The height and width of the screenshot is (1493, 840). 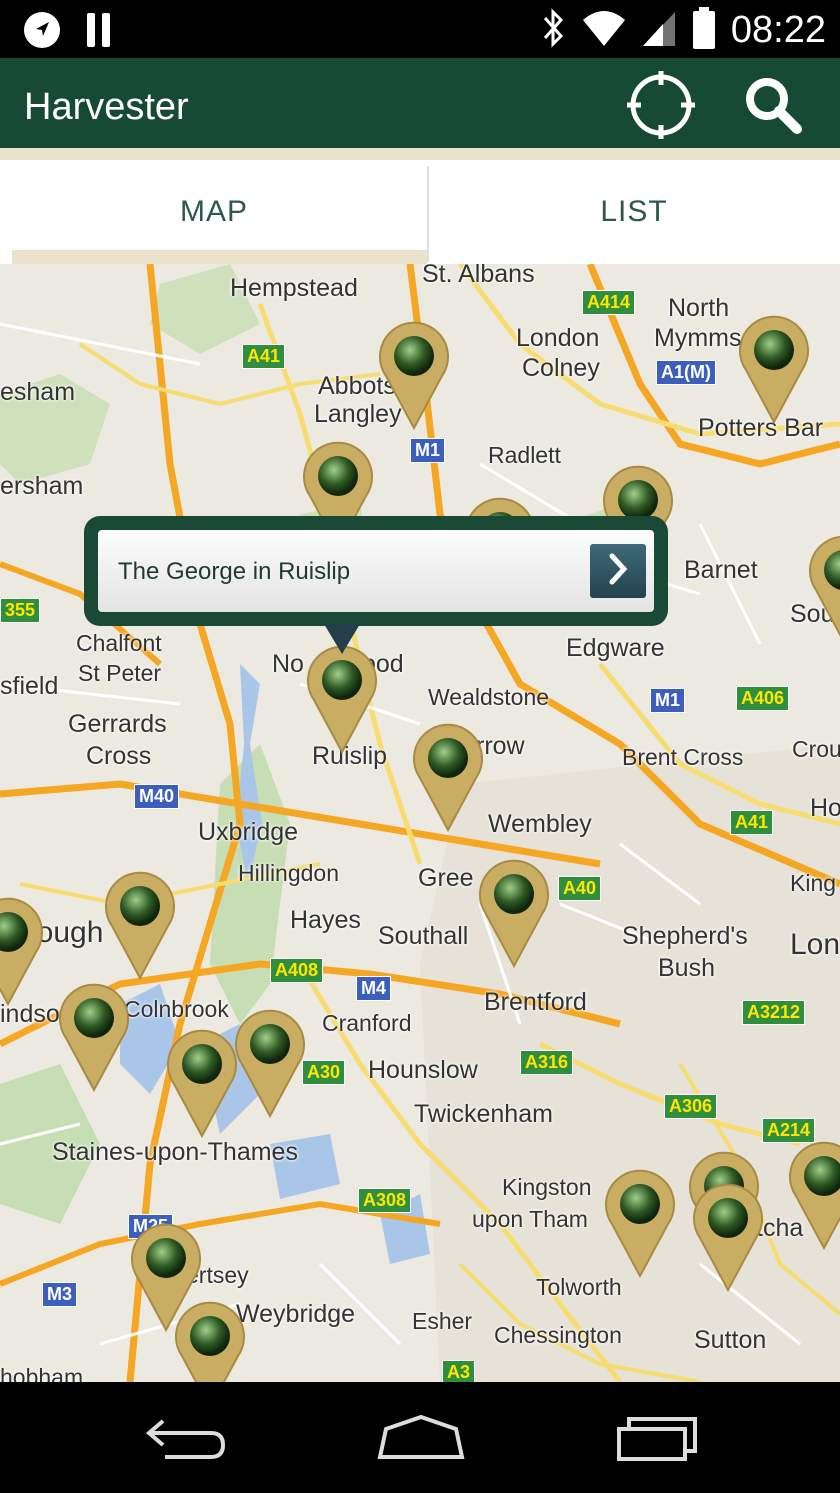 I want to click on place-label: Gree, so click(x=446, y=878).